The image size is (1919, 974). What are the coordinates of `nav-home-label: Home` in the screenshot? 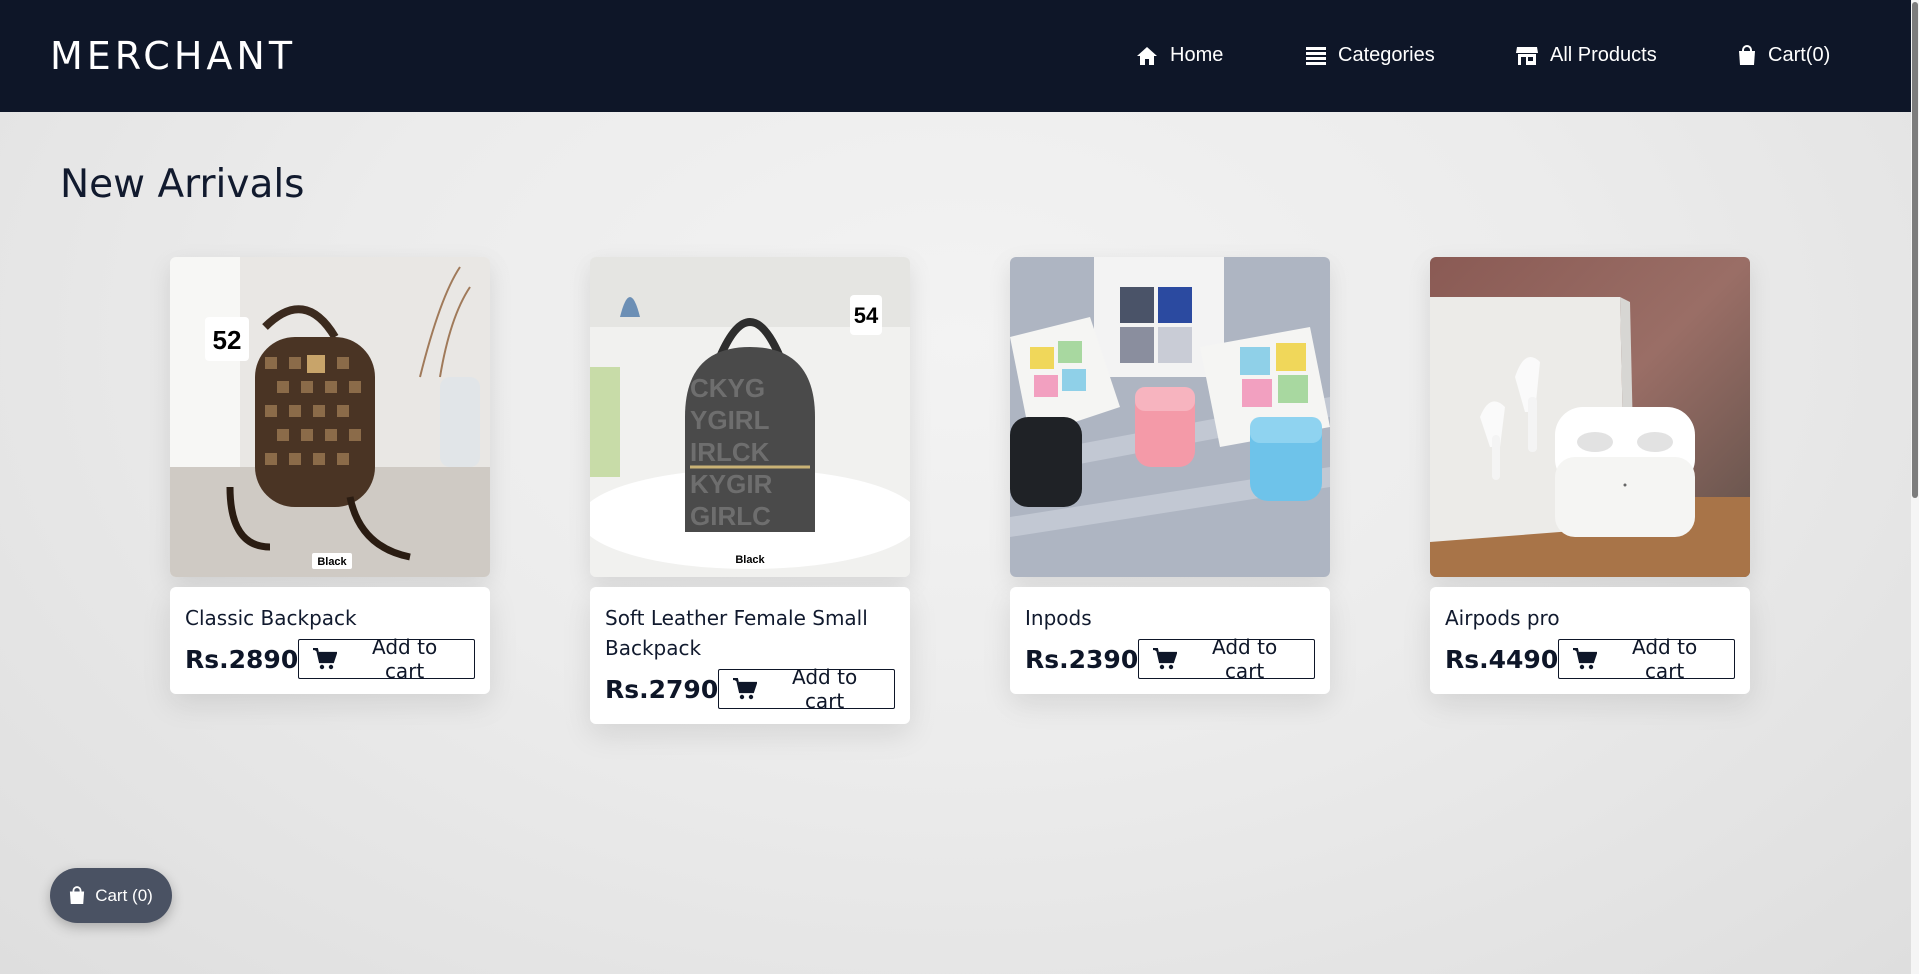 It's located at (1197, 55).